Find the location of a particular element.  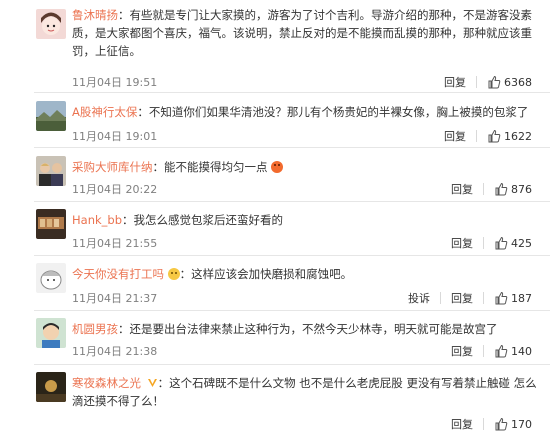

comment-time: 11月04日 21:55 is located at coordinates (115, 243).